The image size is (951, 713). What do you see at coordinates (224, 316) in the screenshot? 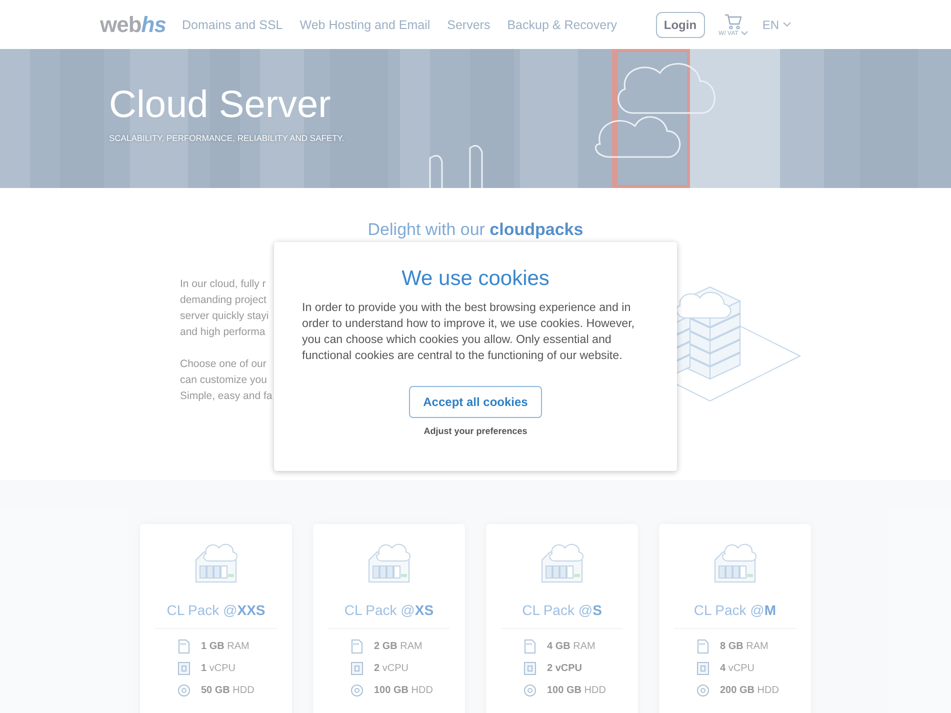
I see `paragraph-line: server quickly stayi` at bounding box center [224, 316].